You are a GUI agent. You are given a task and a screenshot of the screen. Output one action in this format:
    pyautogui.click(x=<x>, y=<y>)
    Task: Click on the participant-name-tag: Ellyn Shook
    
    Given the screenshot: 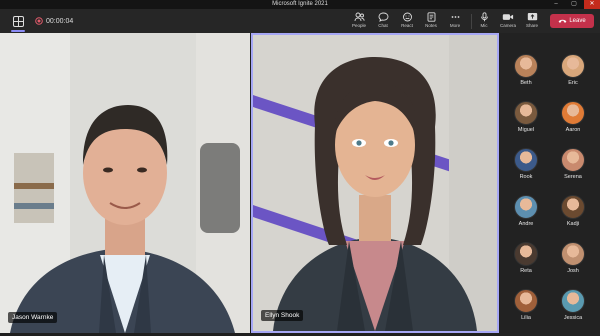 What is the action you would take?
    pyautogui.click(x=282, y=315)
    